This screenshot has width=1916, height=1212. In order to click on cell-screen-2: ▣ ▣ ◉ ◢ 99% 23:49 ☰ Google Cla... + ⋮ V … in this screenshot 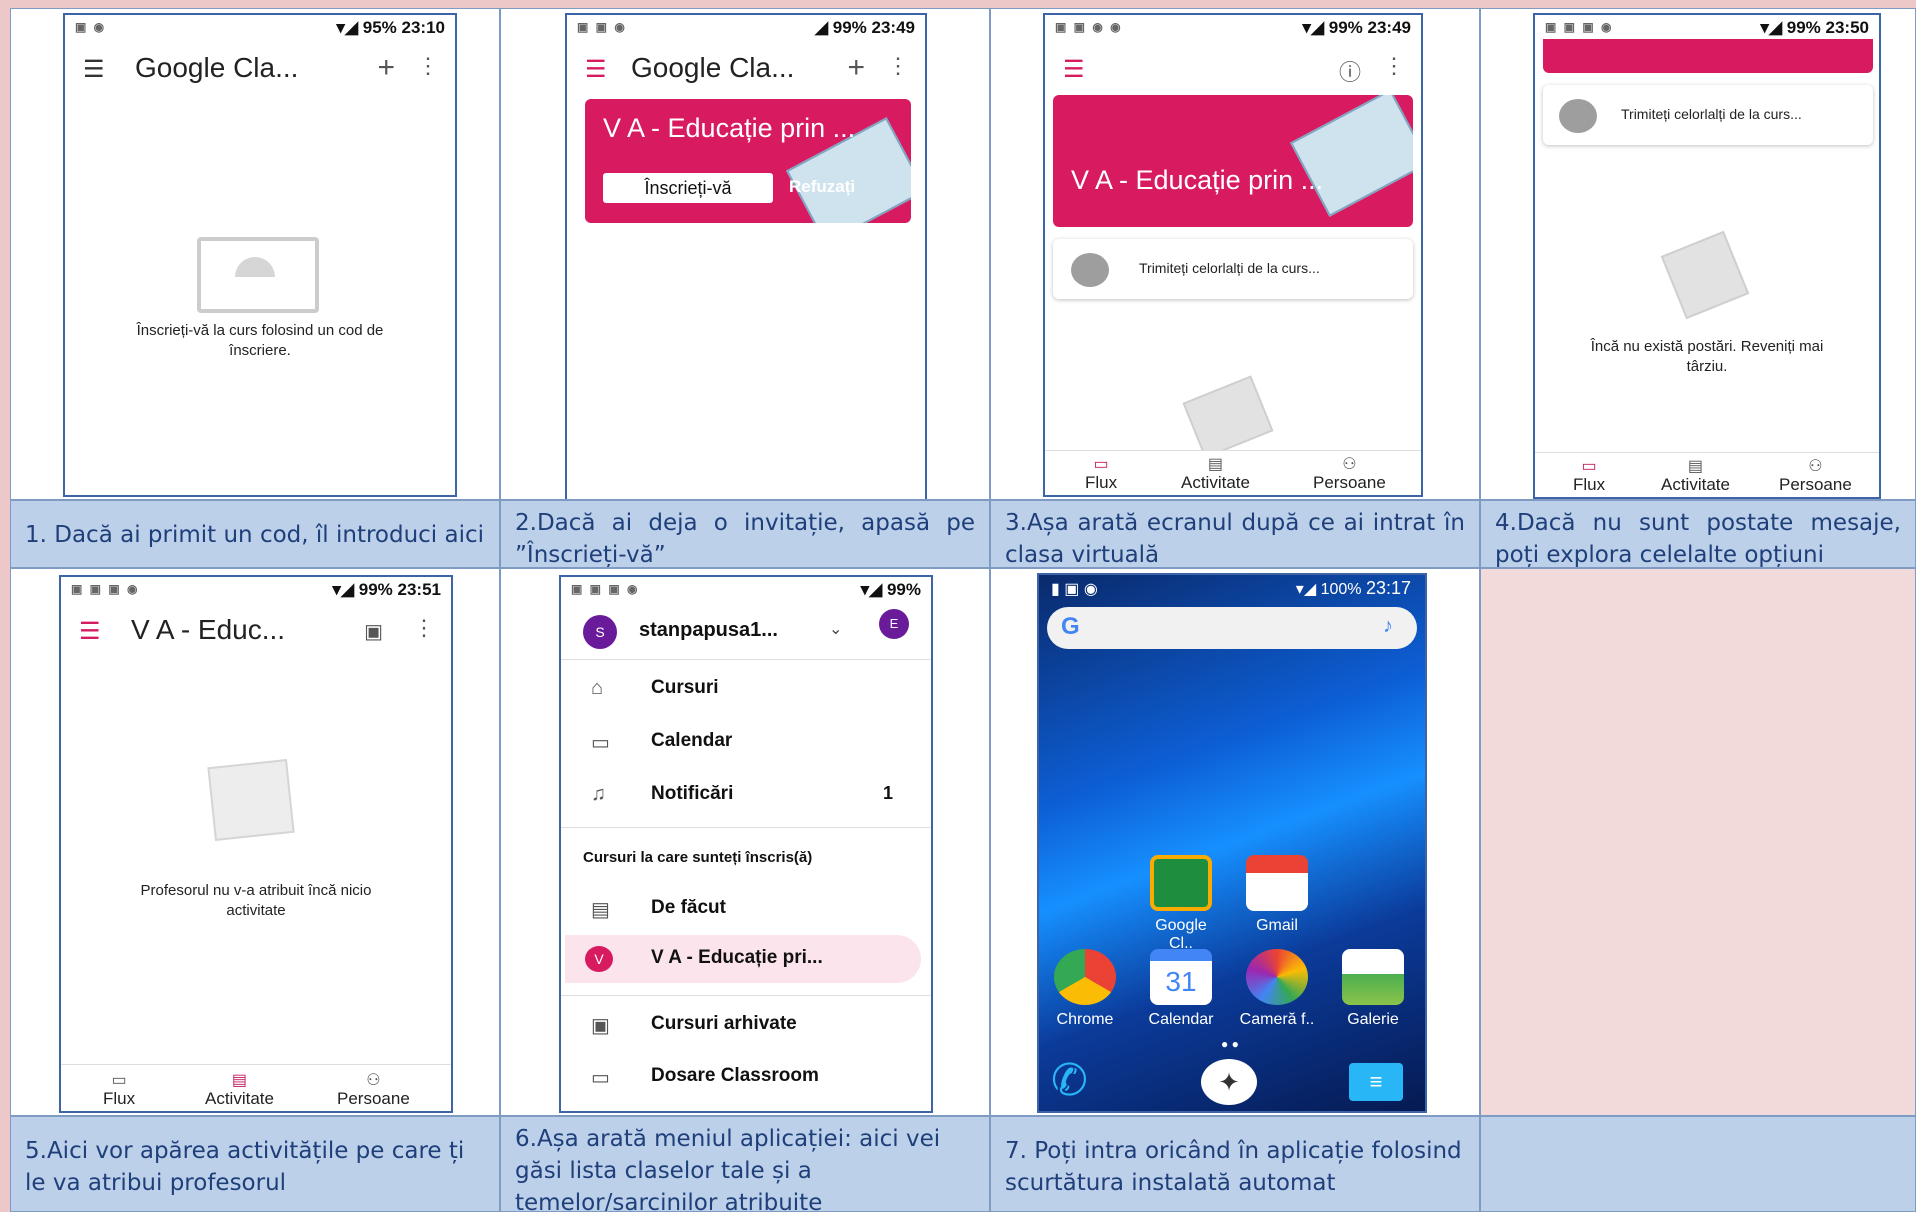, I will do `click(745, 254)`.